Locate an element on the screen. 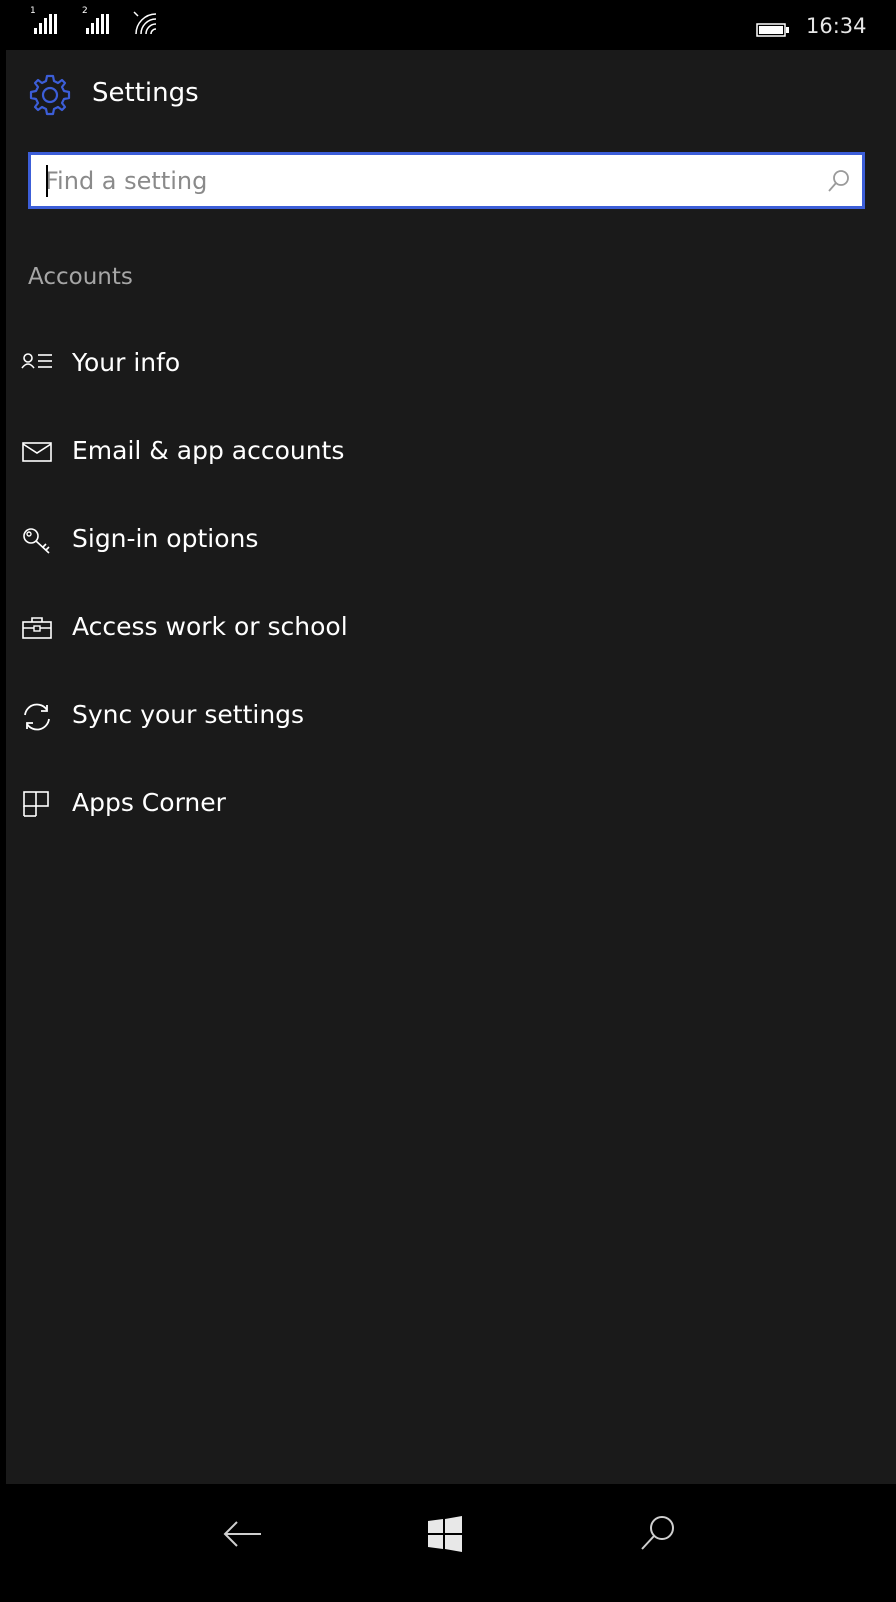  menu-item-label: Sign-in options is located at coordinates (165, 538).